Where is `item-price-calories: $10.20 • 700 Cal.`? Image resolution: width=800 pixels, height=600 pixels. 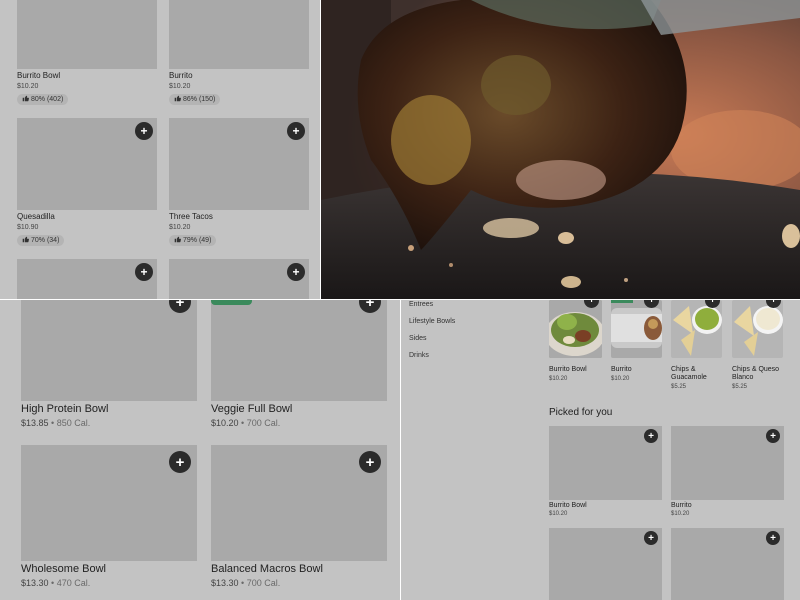
item-price-calories: $10.20 • 700 Cal. is located at coordinates (245, 423).